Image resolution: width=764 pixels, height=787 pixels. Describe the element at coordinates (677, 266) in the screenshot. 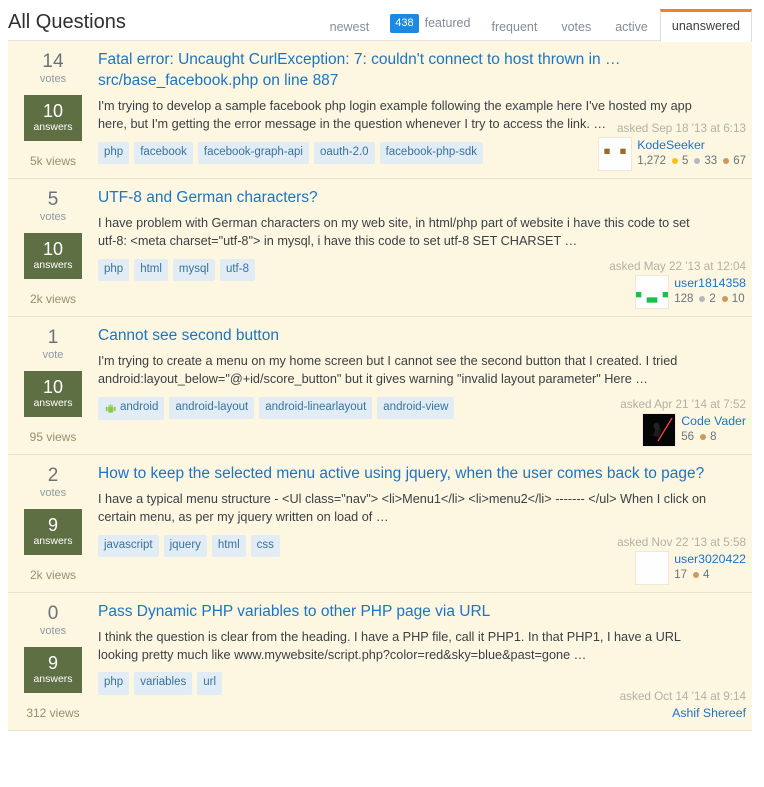

I see `asked-timestamp: asked May 22 '13 at 12:04` at that location.